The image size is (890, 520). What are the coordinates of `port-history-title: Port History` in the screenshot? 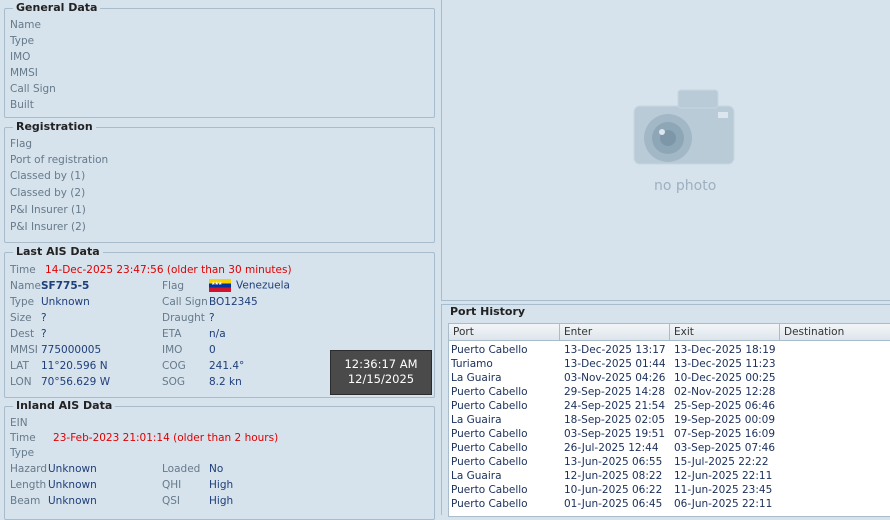 It's located at (488, 311).